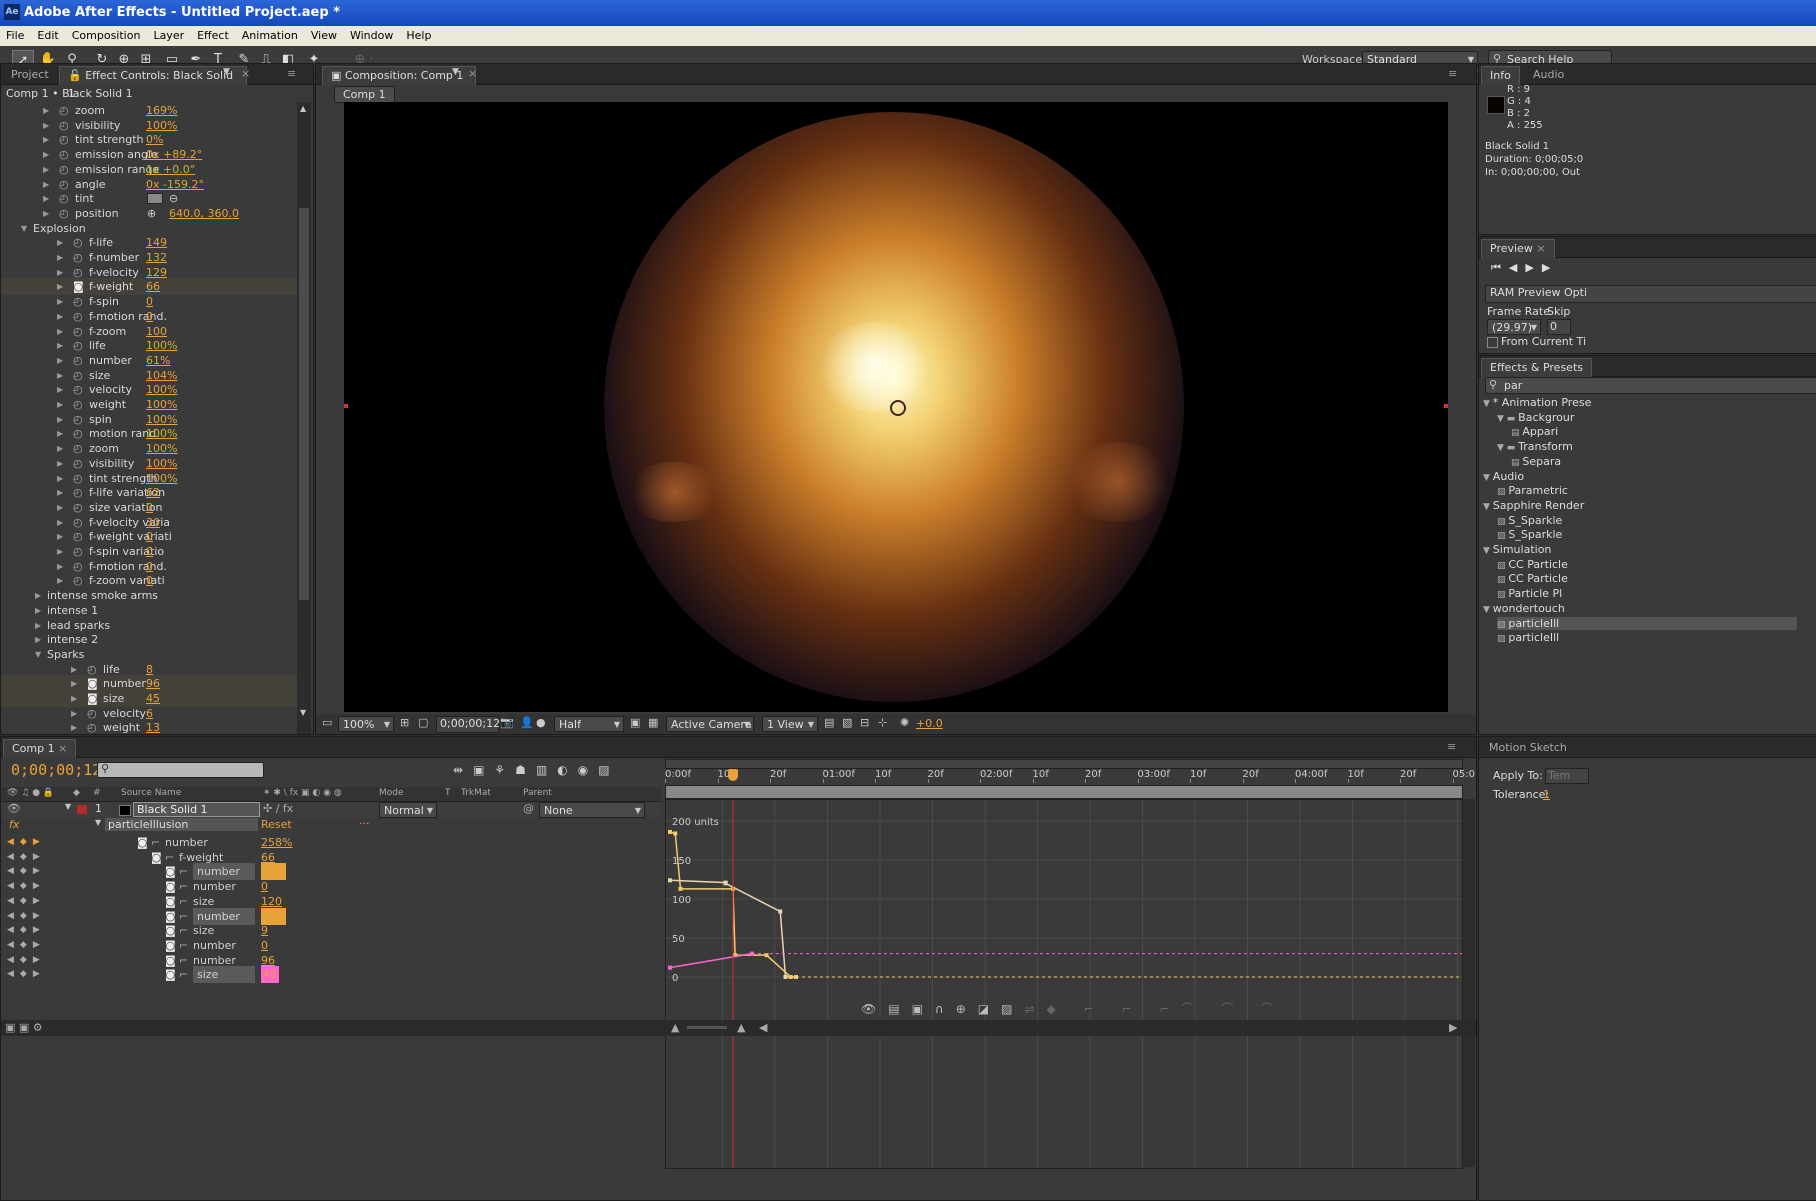 Image resolution: width=1816 pixels, height=1201 pixels. I want to click on transparency-grid-icon: ▦, so click(653, 722).